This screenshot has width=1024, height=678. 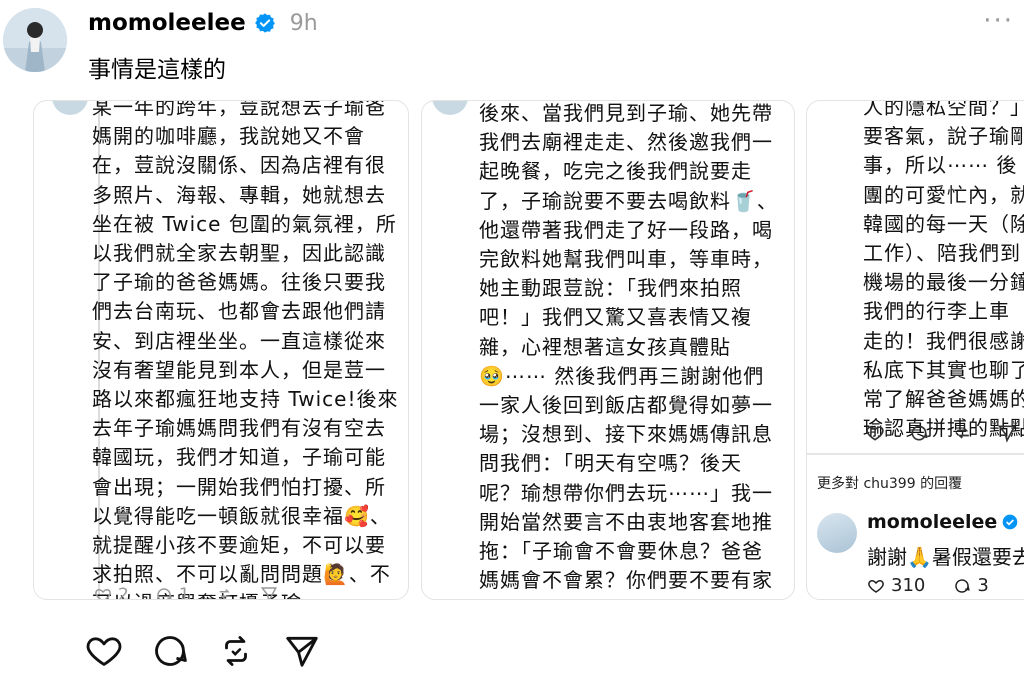 What do you see at coordinates (167, 23) in the screenshot?
I see `username: momoleelee` at bounding box center [167, 23].